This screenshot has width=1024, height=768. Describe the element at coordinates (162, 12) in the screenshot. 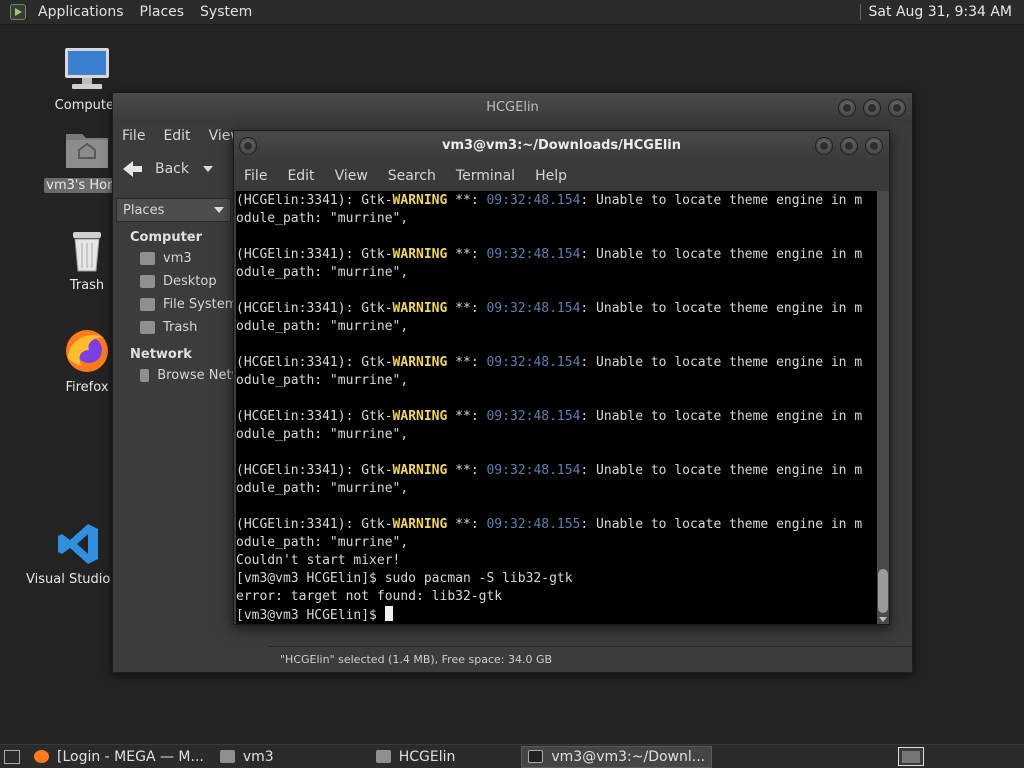

I see `places-menu: Places` at that location.